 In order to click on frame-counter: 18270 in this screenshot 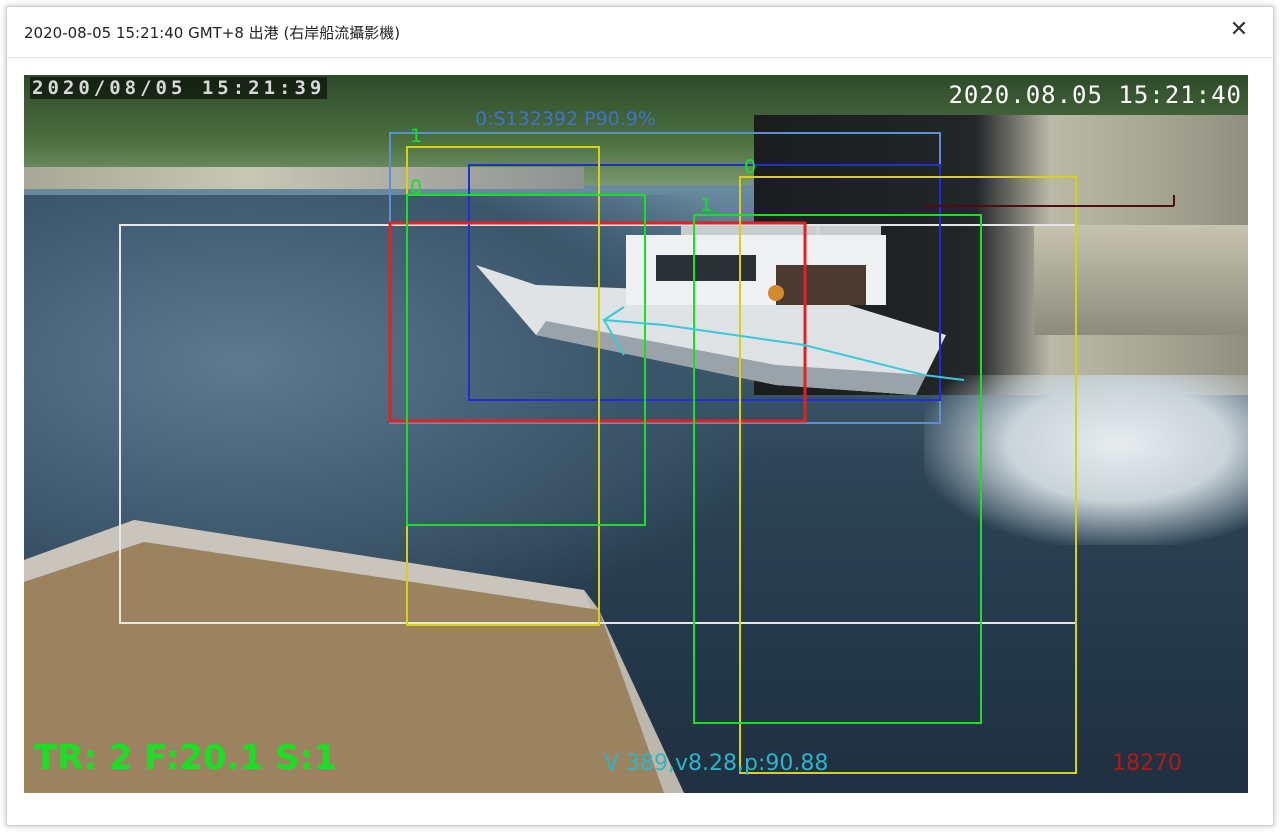, I will do `click(1147, 763)`.